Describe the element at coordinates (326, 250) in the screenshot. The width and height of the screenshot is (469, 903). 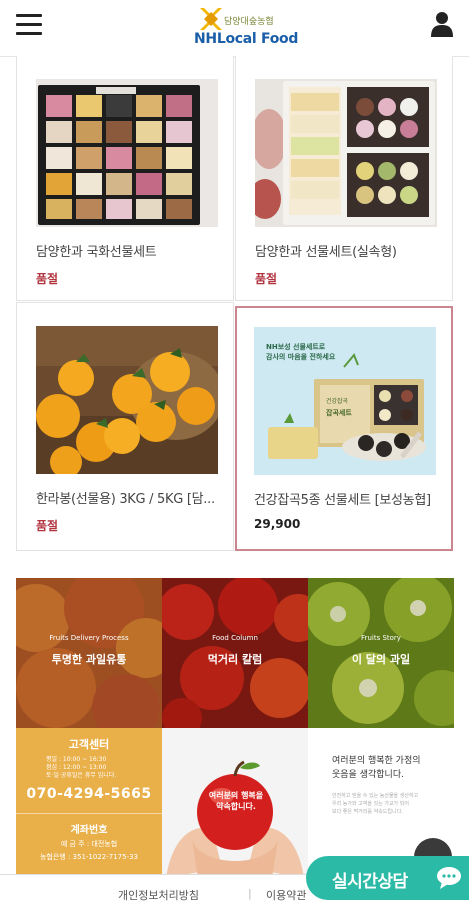
I see `product-name: 담양한과 선물세트(실속형)` at that location.